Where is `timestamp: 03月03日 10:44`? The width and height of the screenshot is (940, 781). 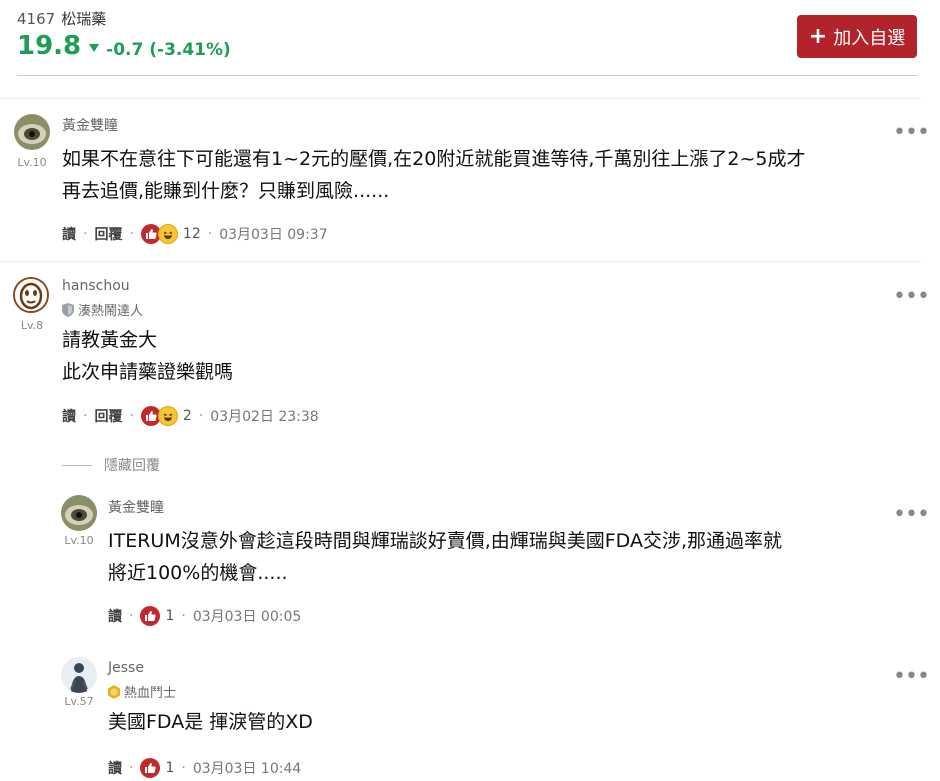 timestamp: 03月03日 10:44 is located at coordinates (247, 769).